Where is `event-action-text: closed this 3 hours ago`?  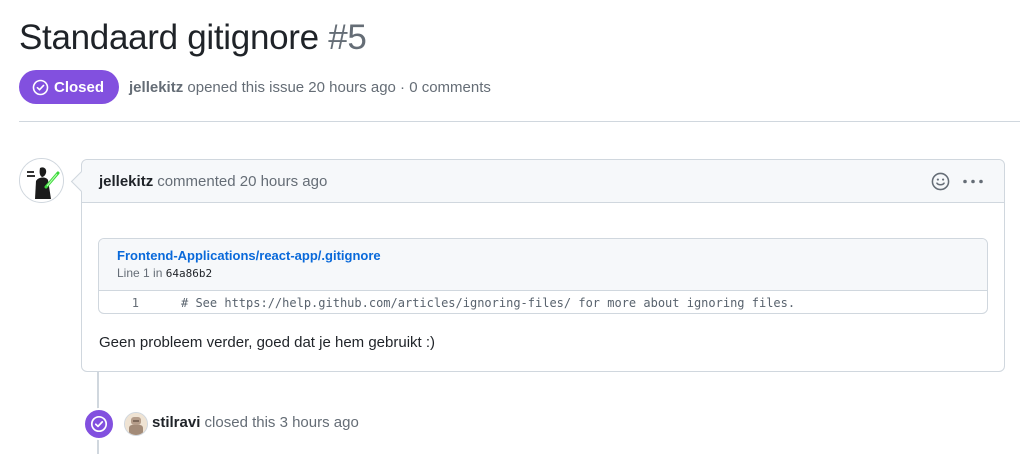
event-action-text: closed this 3 hours ago is located at coordinates (281, 422).